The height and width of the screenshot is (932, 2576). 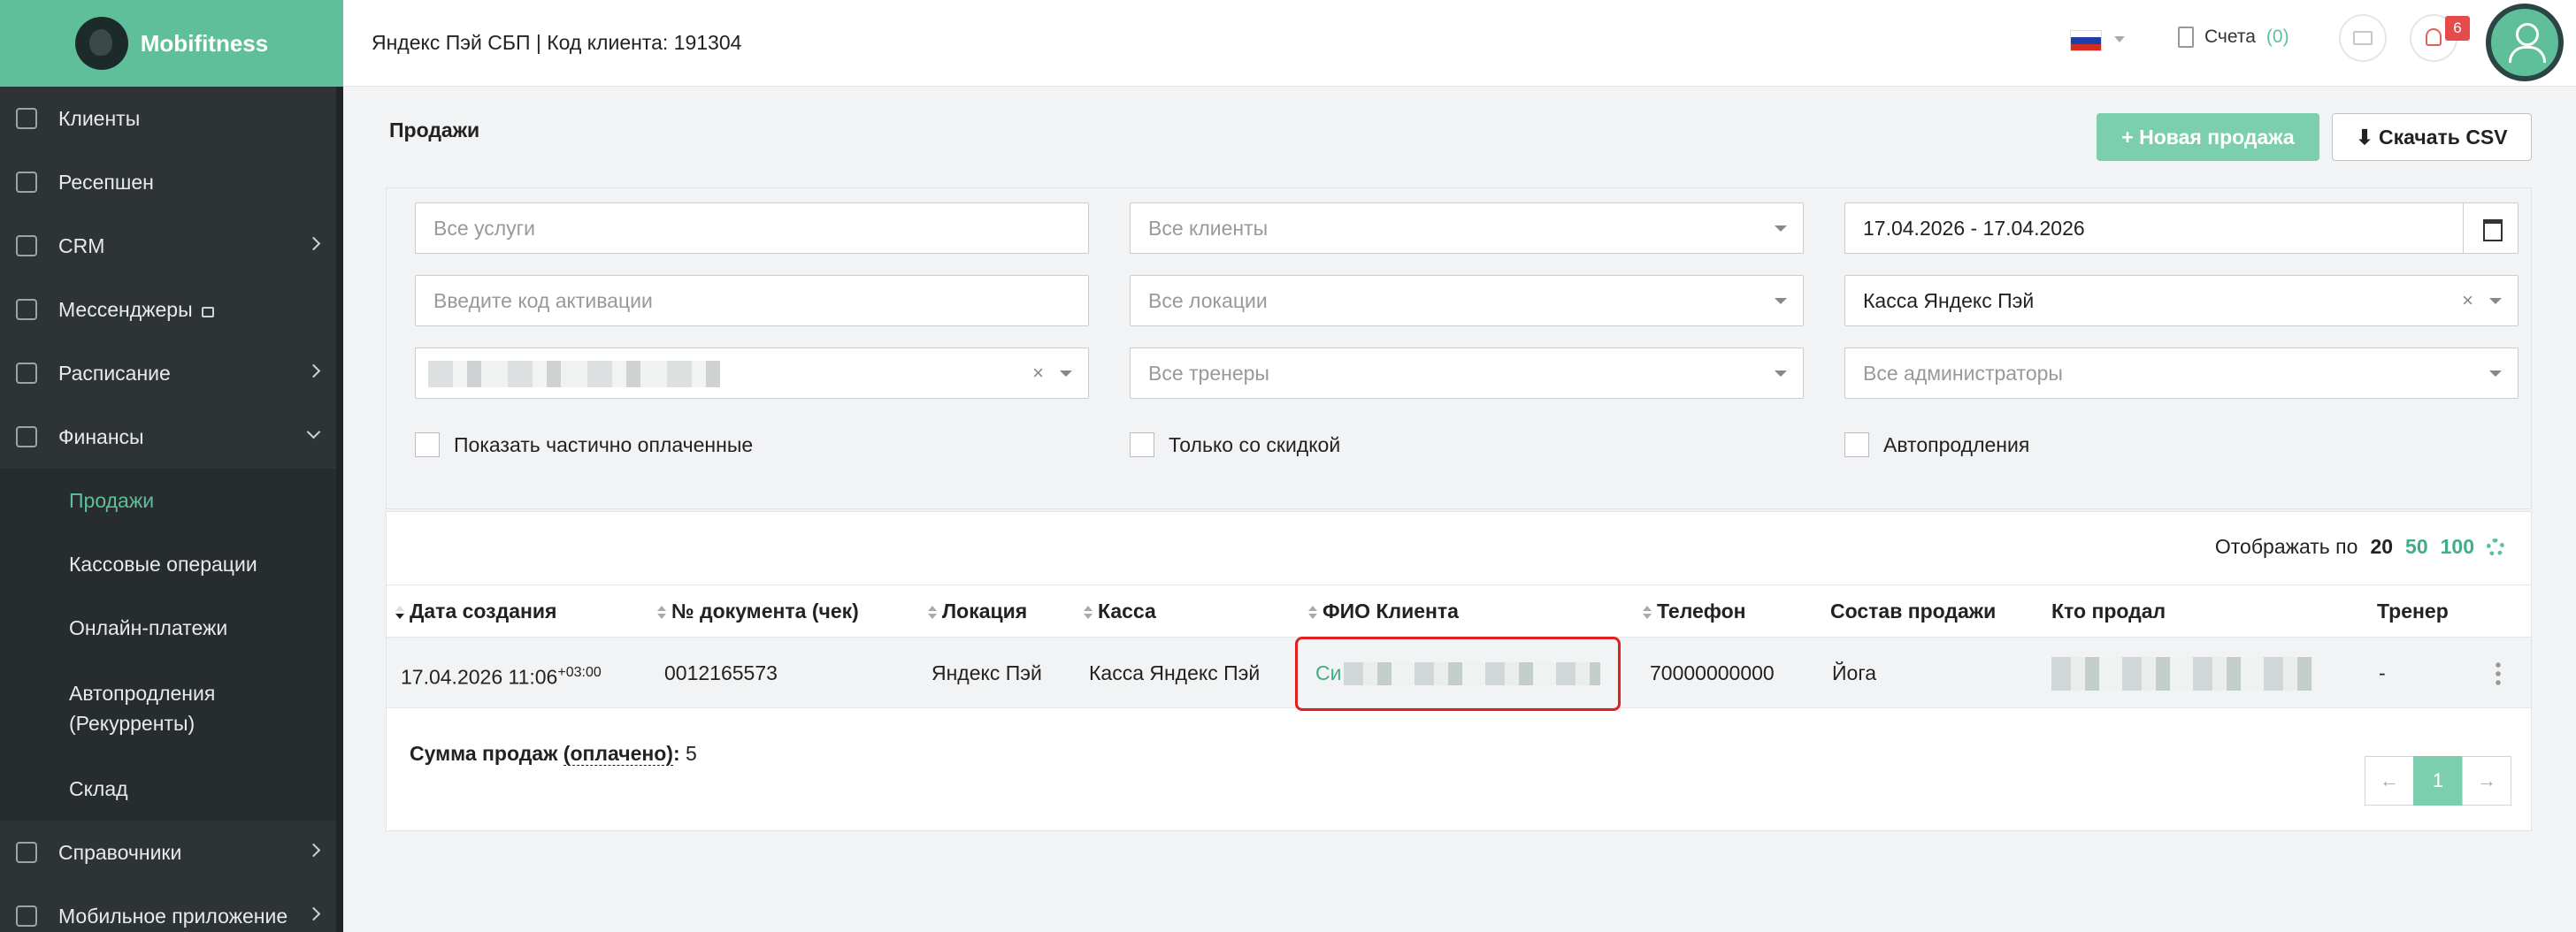 What do you see at coordinates (2498, 673) in the screenshot?
I see `more-vertical-icon` at bounding box center [2498, 673].